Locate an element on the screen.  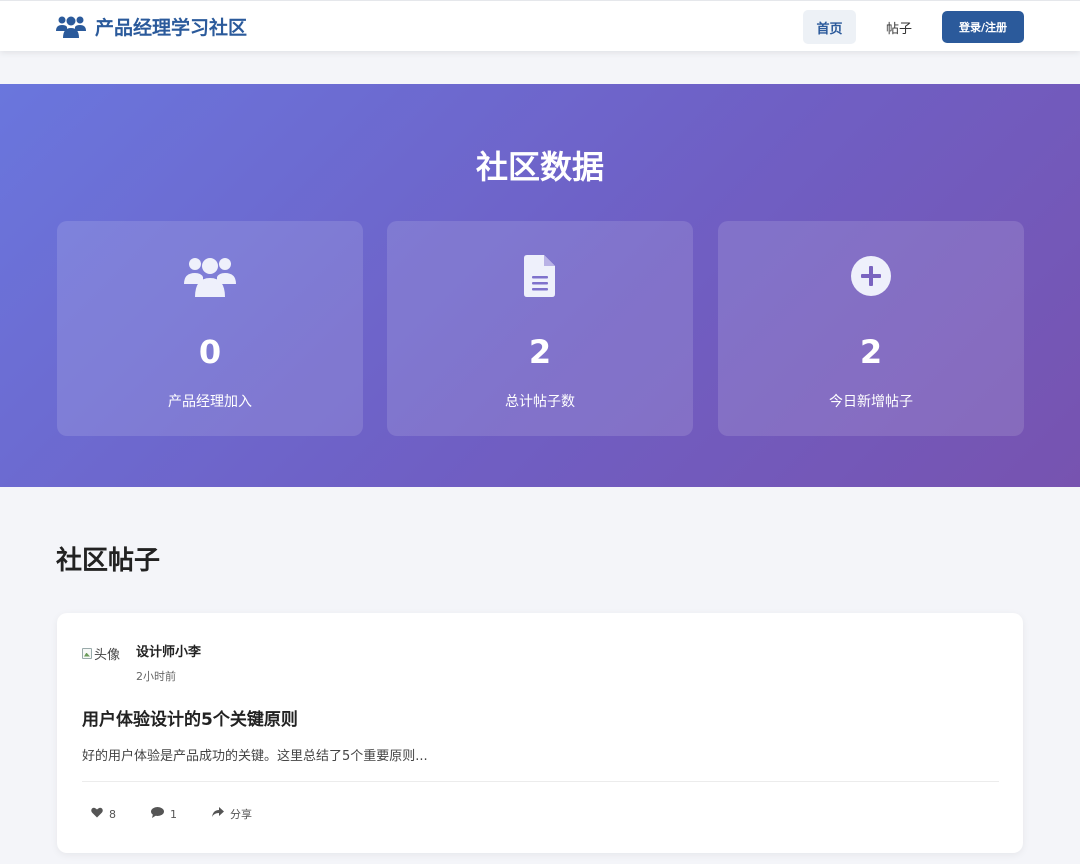
stat-card-members: 0 产品经理加入 is located at coordinates (210, 328).